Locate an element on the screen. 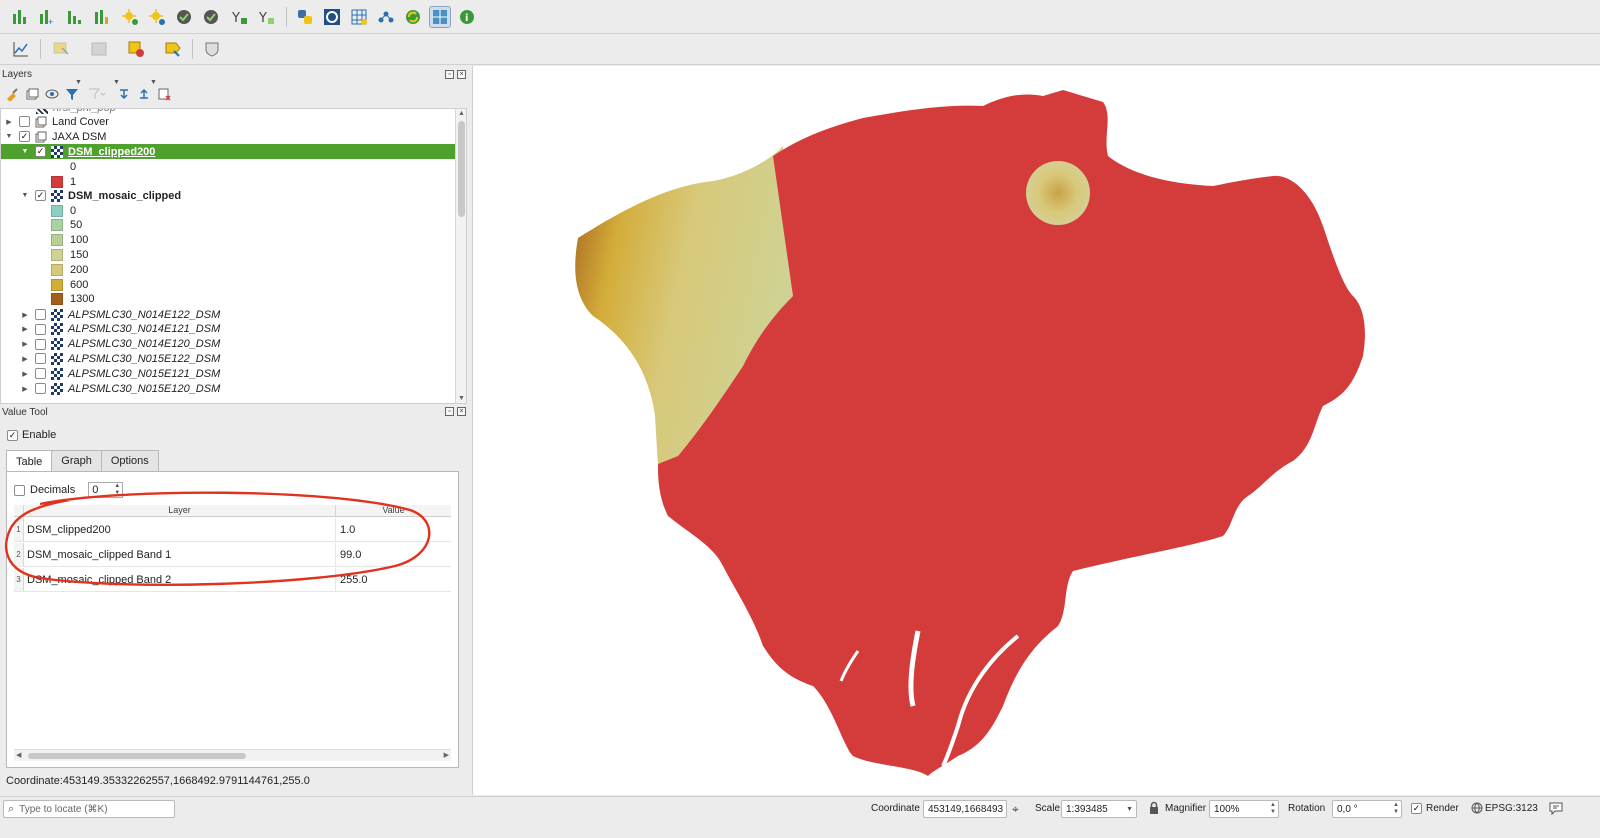 The height and width of the screenshot is (838, 1600). bar-chart-add-icon: + is located at coordinates (47, 17).